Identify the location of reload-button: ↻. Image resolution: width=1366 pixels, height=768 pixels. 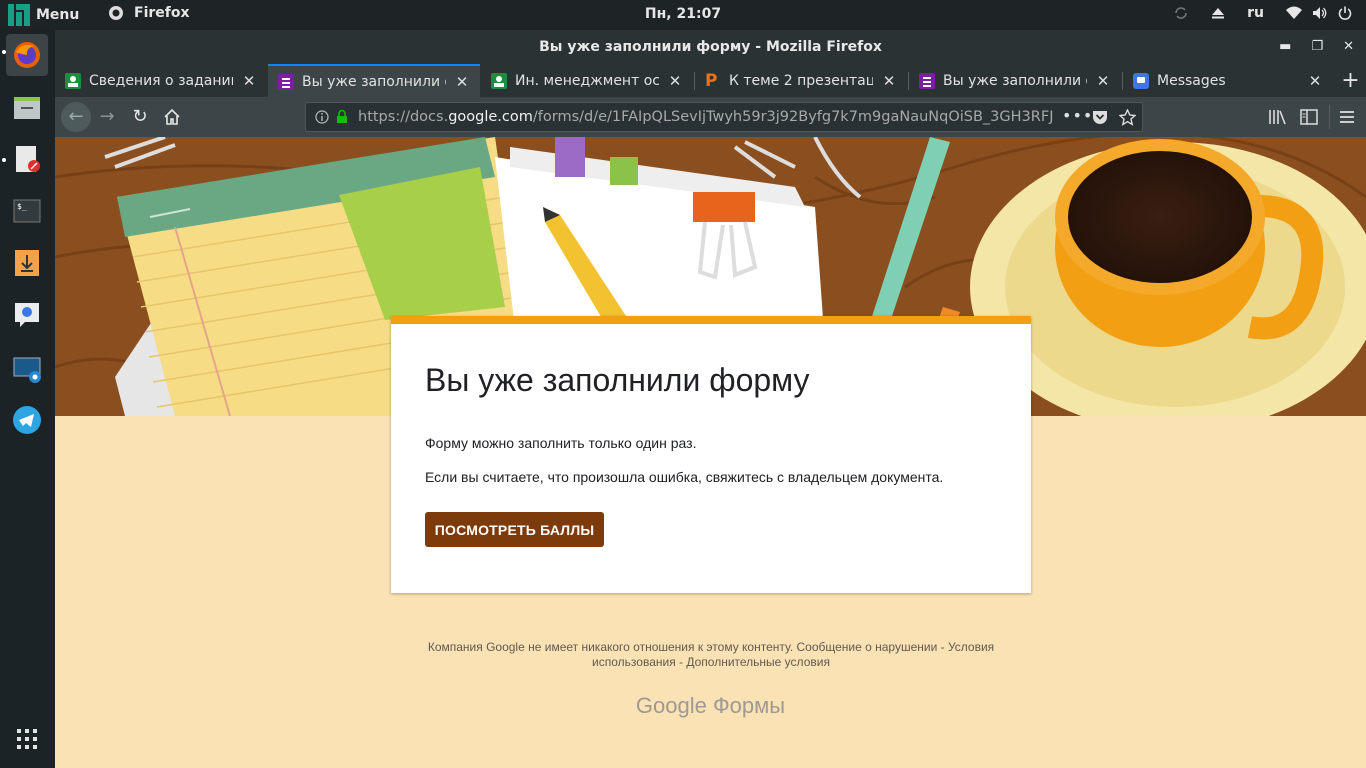
(140, 117).